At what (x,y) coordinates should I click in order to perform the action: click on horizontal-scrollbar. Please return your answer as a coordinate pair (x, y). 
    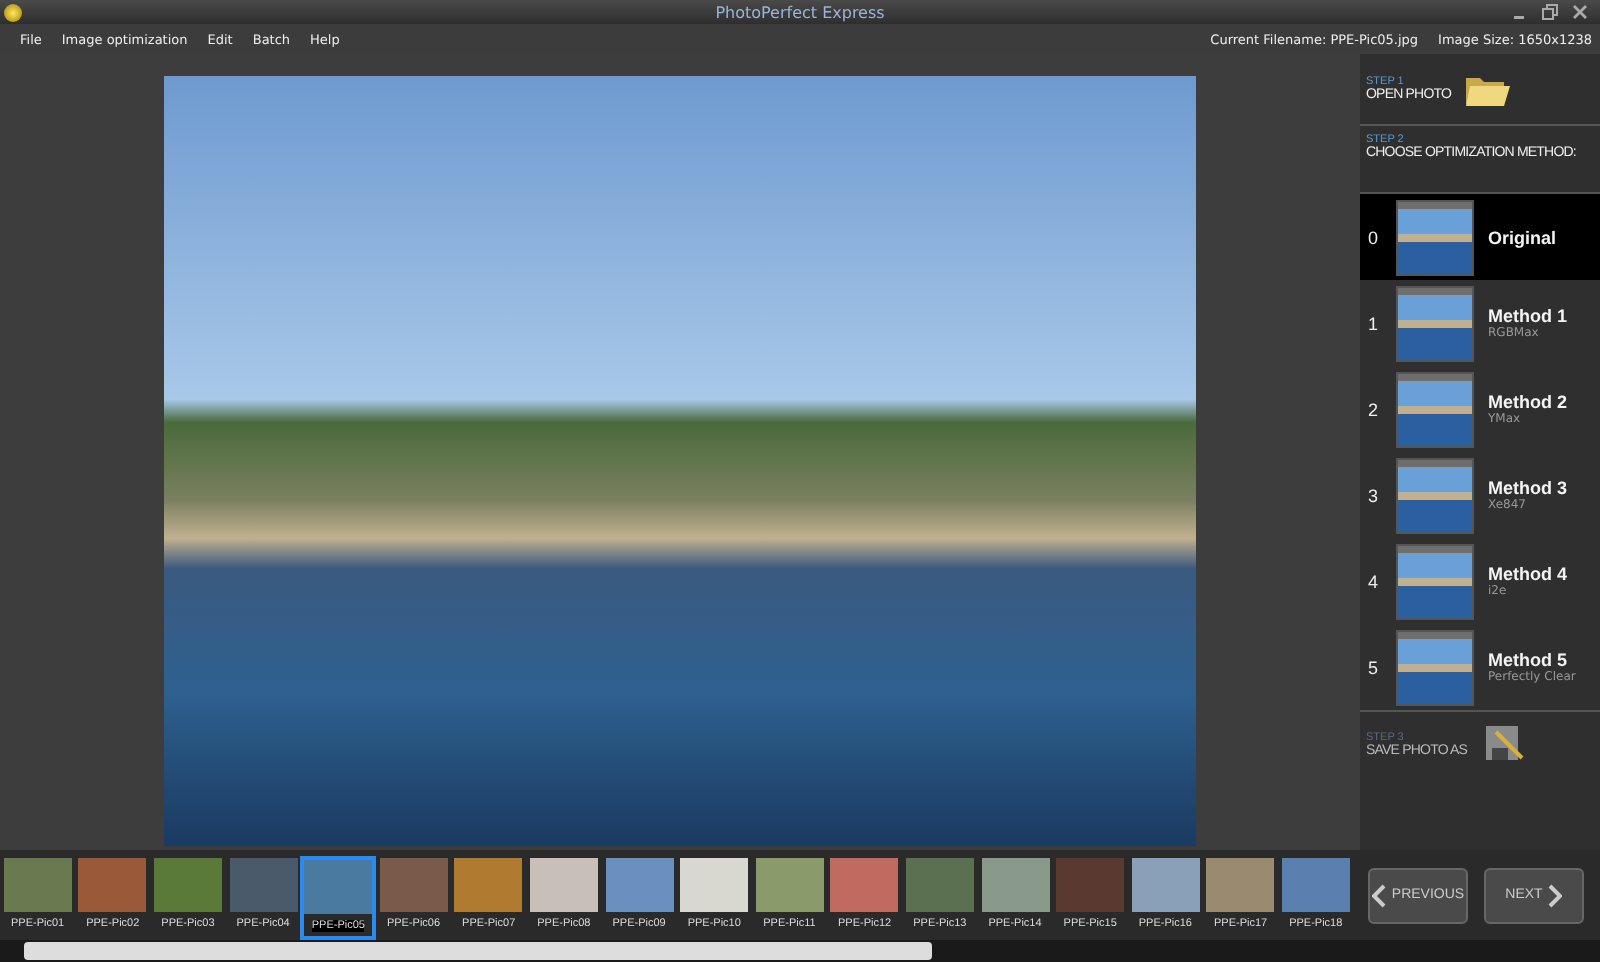
    Looking at the image, I should click on (800, 951).